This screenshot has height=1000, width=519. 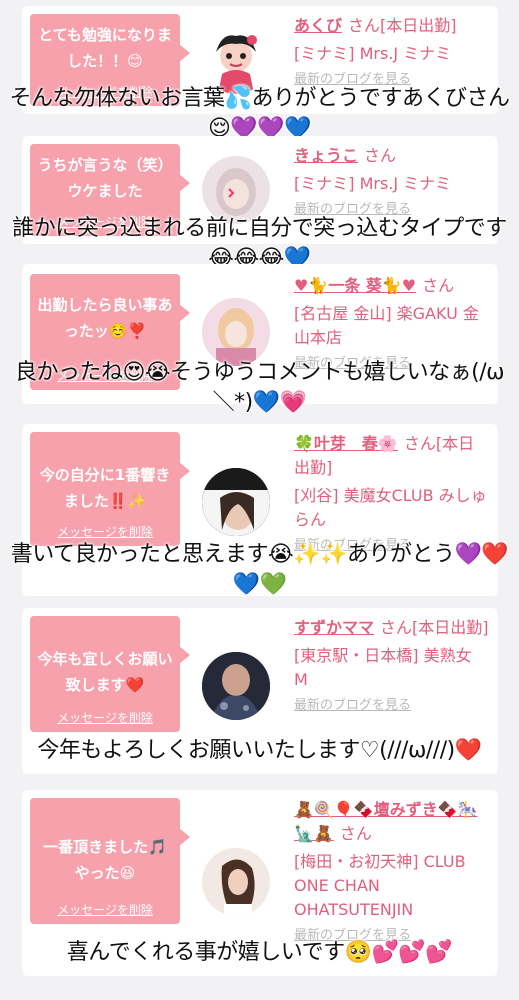 I want to click on message-text: 今年も宜しくお願い致します❤️, so click(x=105, y=672).